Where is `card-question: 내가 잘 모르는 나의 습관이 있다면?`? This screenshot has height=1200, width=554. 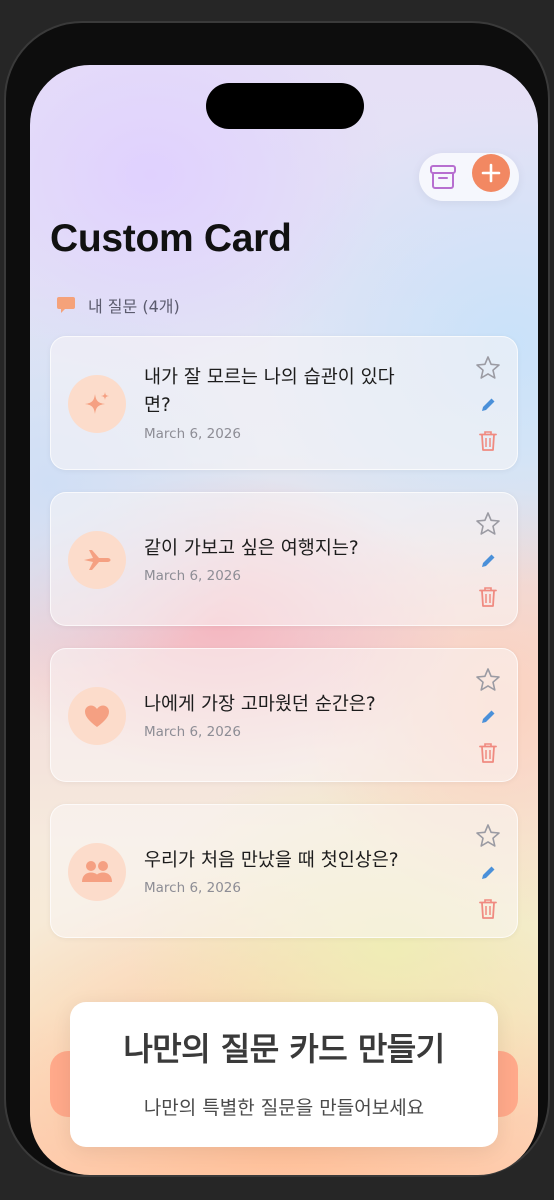
card-question: 내가 잘 모르는 나의 습관이 있다면? is located at coordinates (269, 391).